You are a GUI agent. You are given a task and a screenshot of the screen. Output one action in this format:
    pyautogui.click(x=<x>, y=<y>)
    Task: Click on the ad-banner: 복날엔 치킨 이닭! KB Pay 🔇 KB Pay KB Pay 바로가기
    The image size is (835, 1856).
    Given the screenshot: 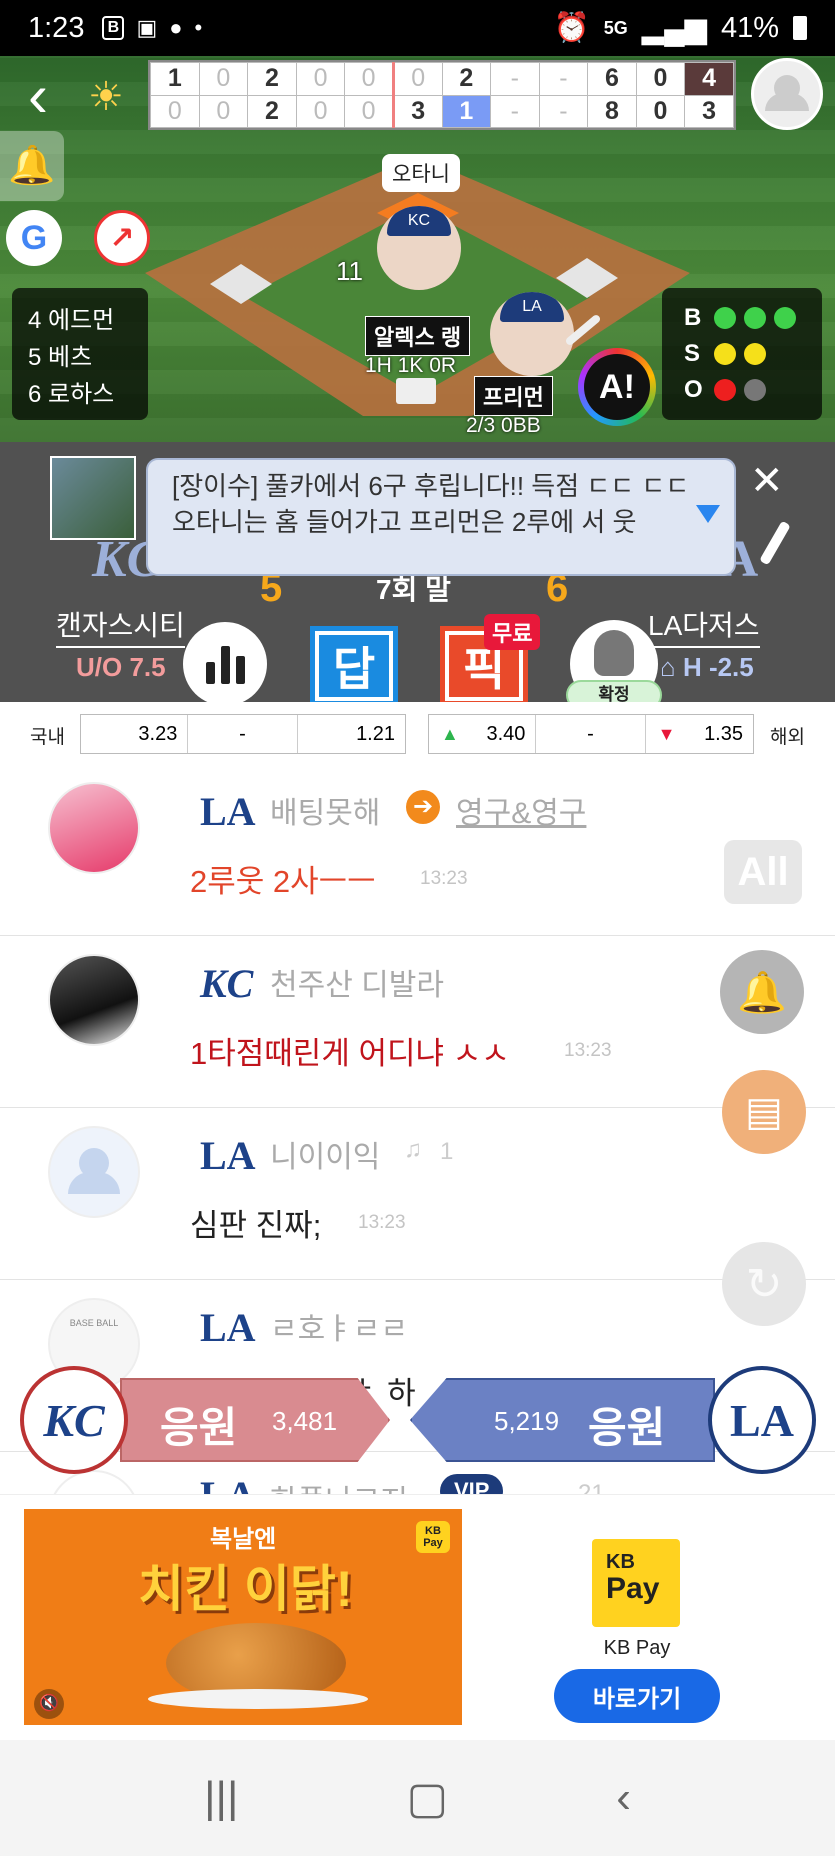 What is the action you would take?
    pyautogui.click(x=417, y=1617)
    